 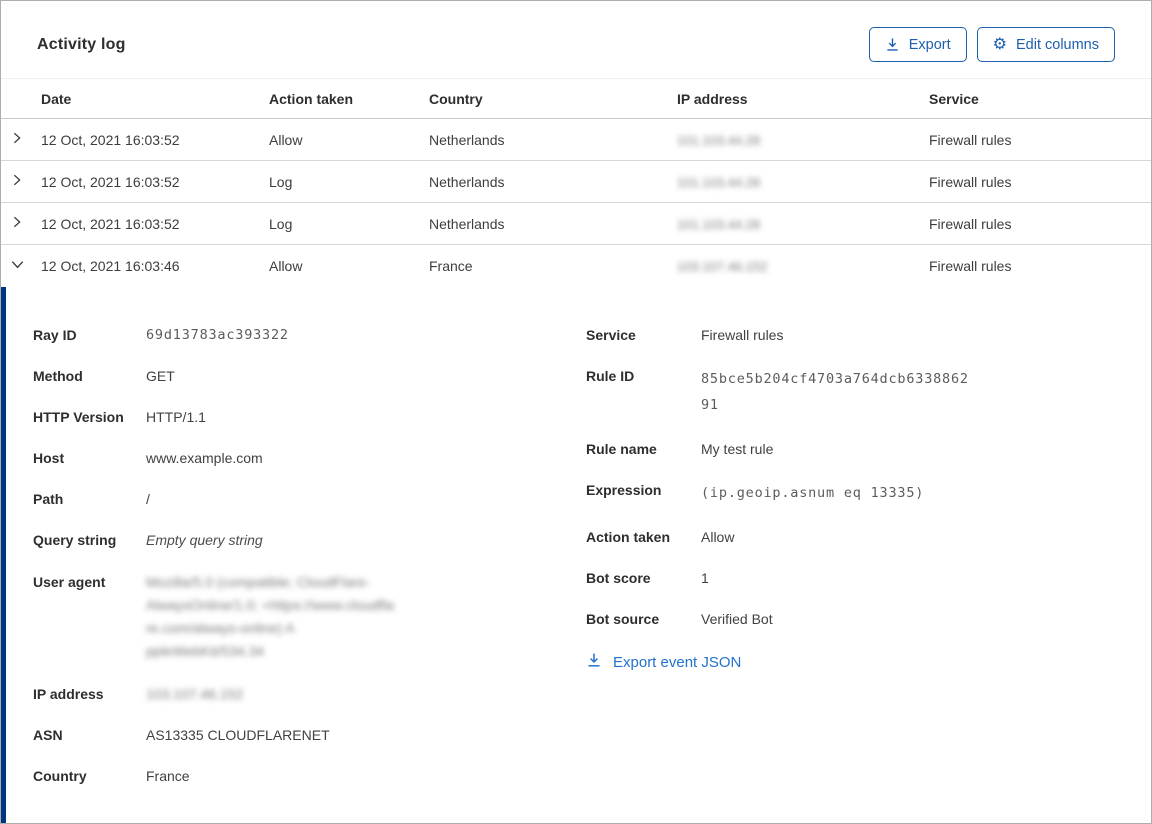 I want to click on col-header-date: Date, so click(x=56, y=98).